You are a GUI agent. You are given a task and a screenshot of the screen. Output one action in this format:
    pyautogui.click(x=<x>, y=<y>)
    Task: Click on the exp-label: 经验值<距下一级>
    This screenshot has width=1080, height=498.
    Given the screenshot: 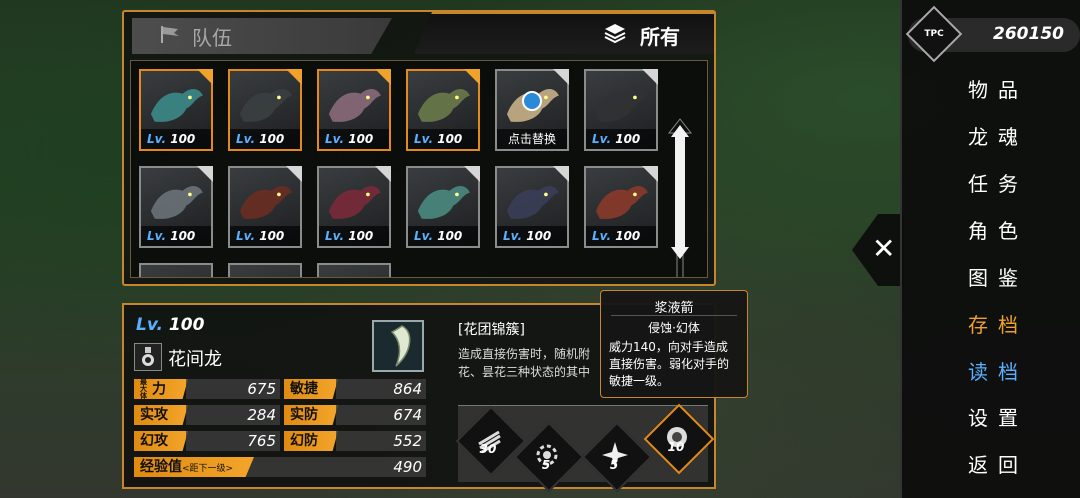 What is the action you would take?
    pyautogui.click(x=194, y=467)
    